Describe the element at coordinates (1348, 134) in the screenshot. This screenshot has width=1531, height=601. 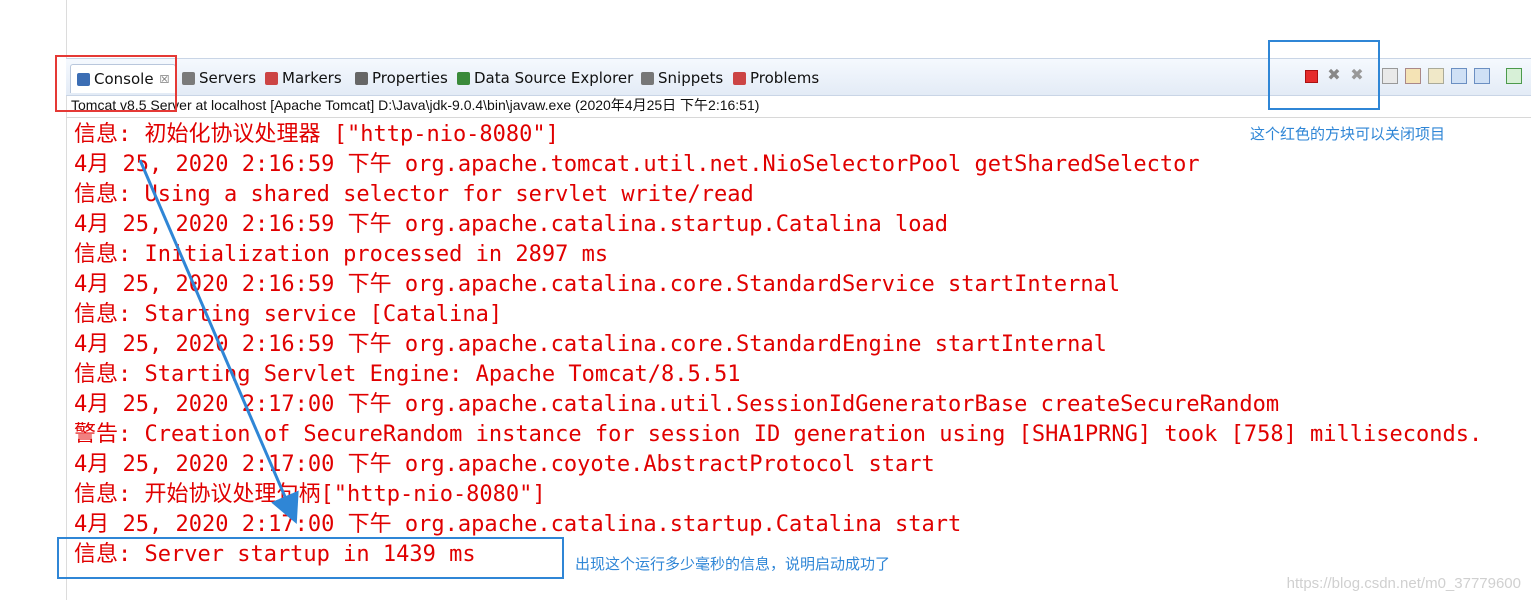
I see `stop-note: 这个红色的方块可以关闭项目` at that location.